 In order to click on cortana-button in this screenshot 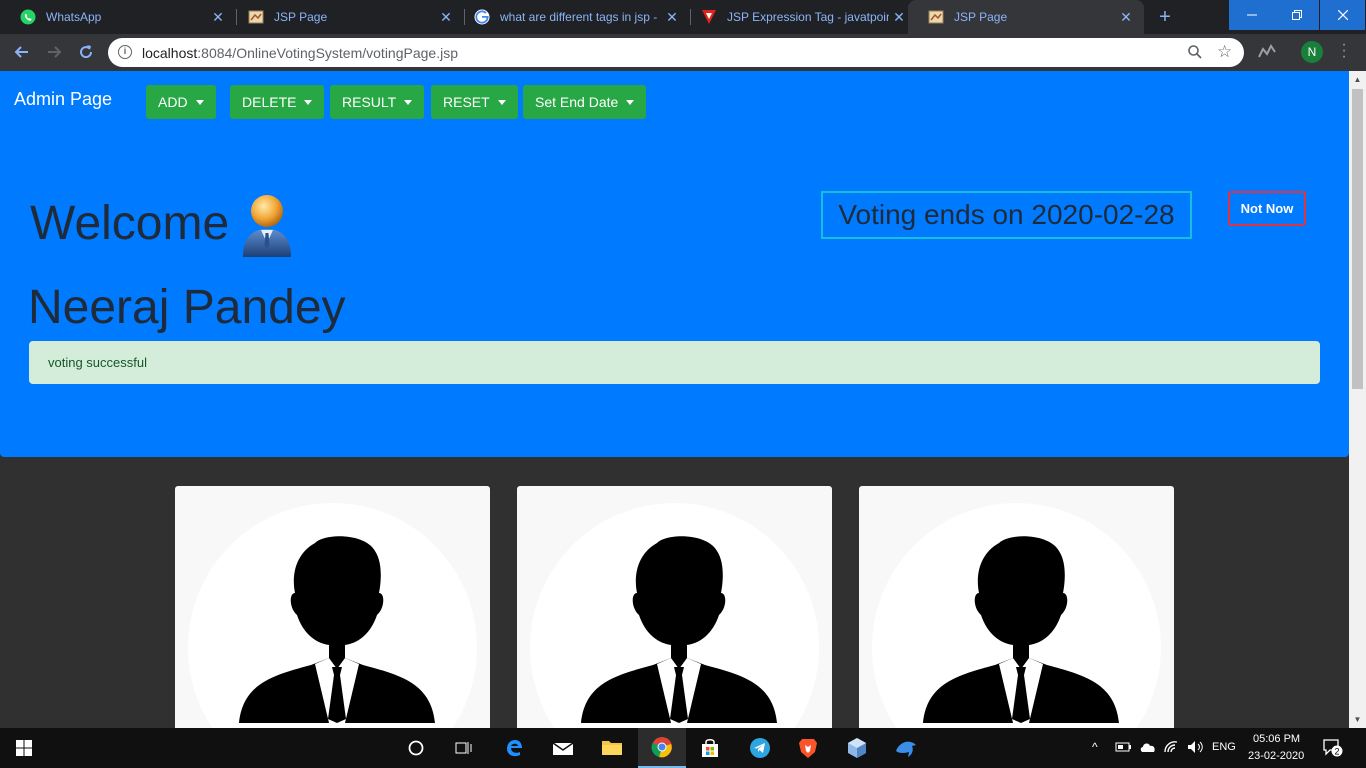, I will do `click(416, 748)`.